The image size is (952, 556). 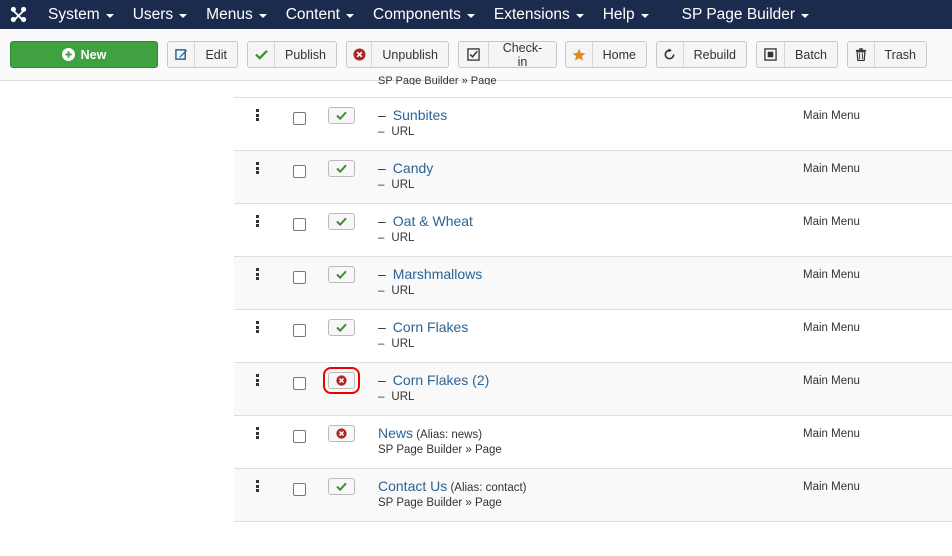 What do you see at coordinates (619, 54) in the screenshot?
I see `home-button-label: Home` at bounding box center [619, 54].